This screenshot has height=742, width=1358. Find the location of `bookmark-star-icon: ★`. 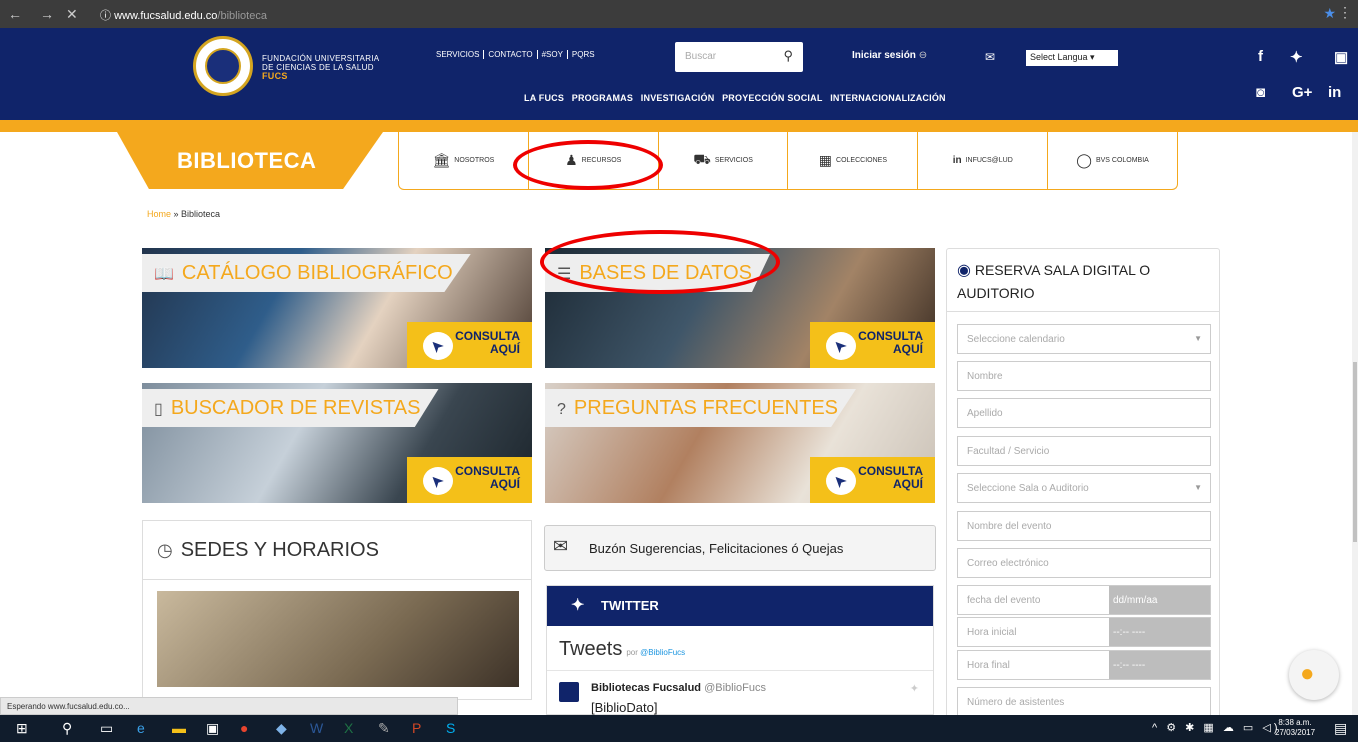

bookmark-star-icon: ★ is located at coordinates (1329, 13).